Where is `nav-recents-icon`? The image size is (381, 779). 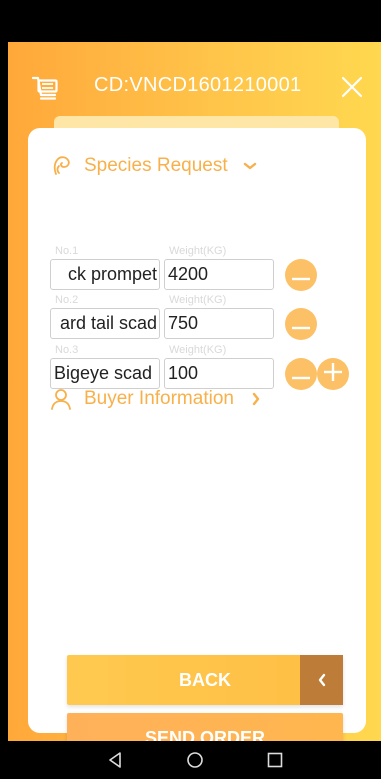
nav-recents-icon is located at coordinates (275, 760).